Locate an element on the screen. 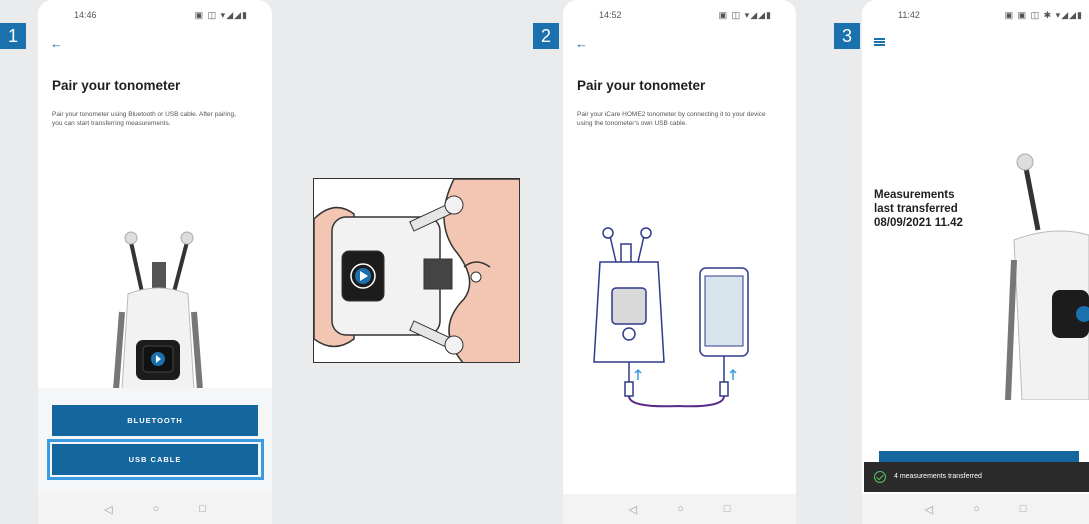 The width and height of the screenshot is (1089, 524). step-badge-3: 3 is located at coordinates (847, 36).